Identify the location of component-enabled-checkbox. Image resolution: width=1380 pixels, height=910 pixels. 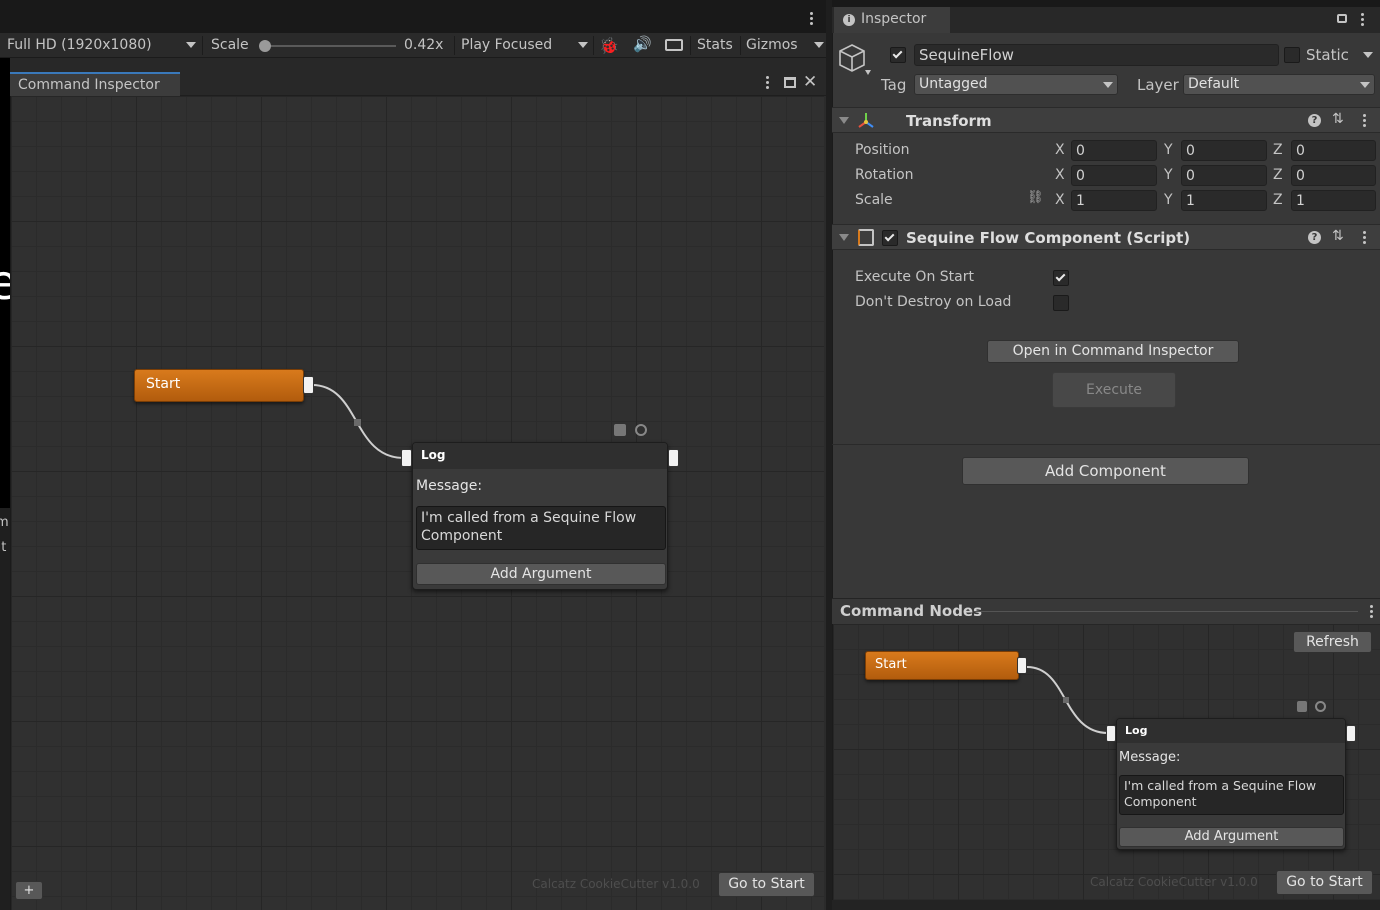
(890, 238).